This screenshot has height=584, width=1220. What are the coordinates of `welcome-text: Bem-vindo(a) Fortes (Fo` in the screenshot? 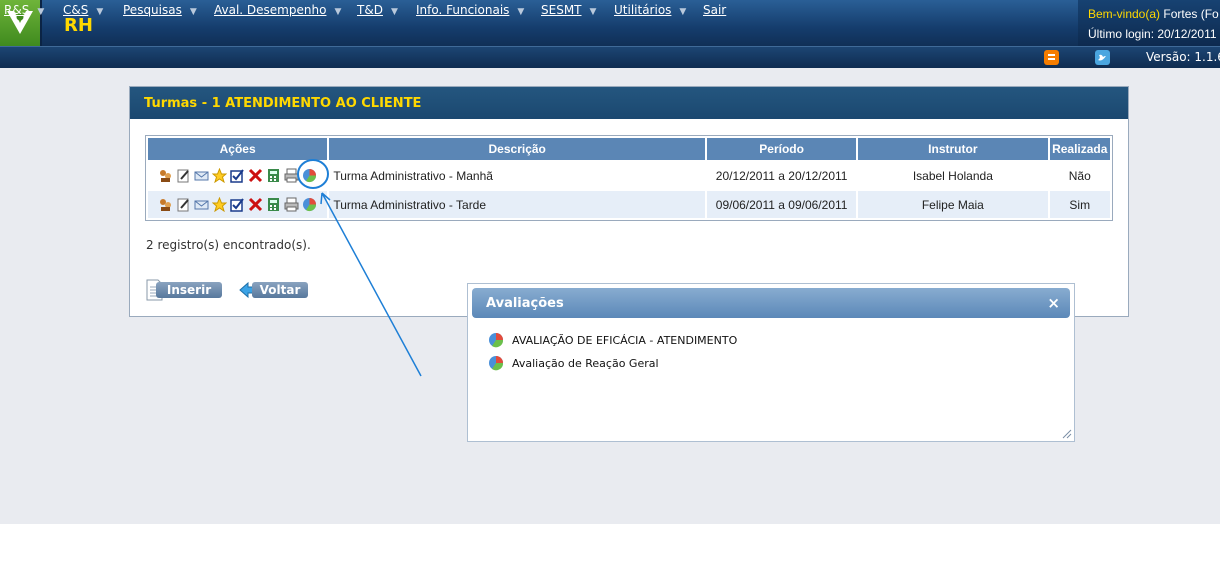 It's located at (1153, 14).